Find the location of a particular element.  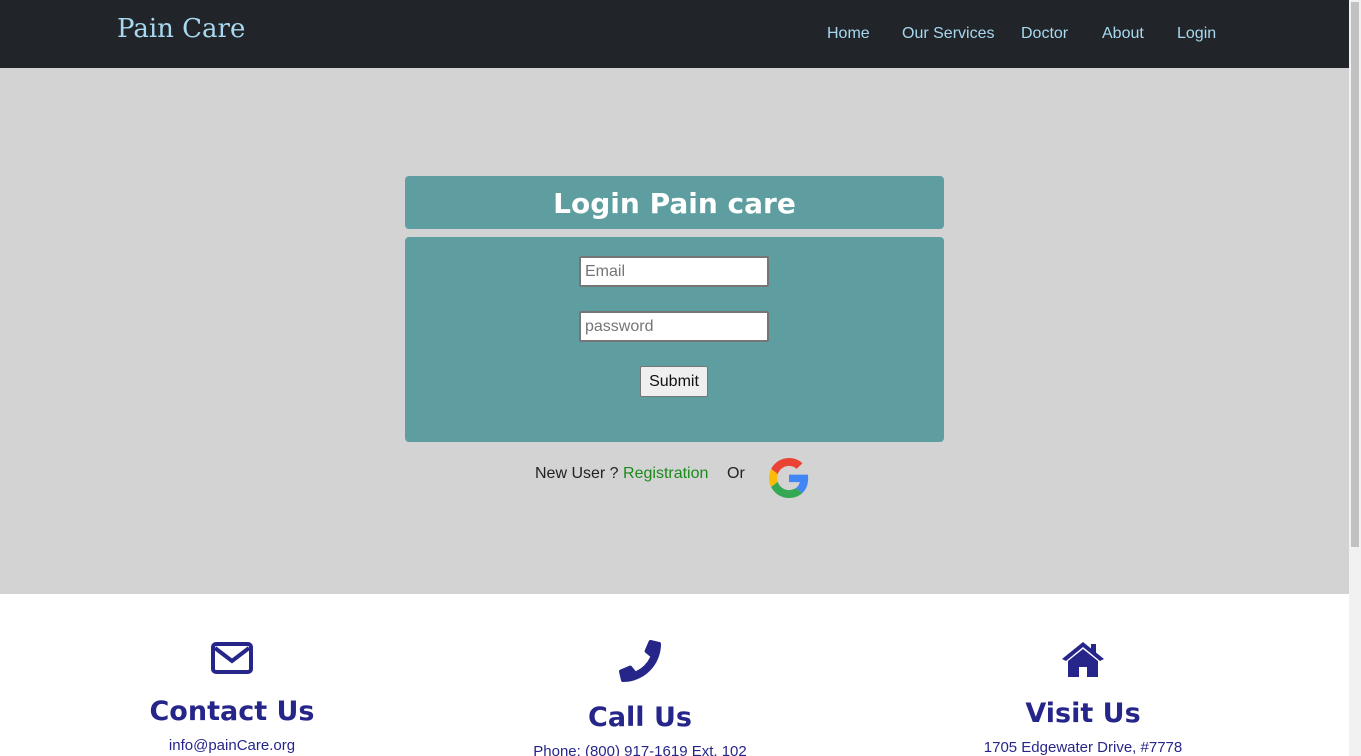

password-input is located at coordinates (674, 326).